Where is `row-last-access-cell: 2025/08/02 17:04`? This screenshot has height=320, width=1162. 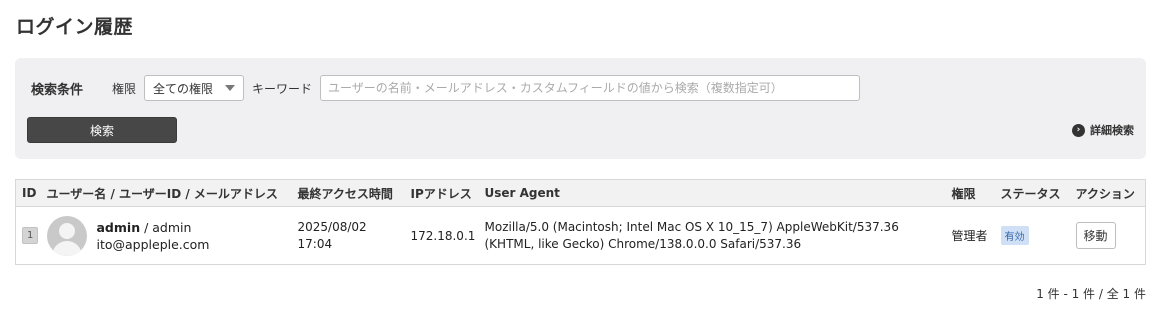 row-last-access-cell: 2025/08/02 17:04 is located at coordinates (348, 236).